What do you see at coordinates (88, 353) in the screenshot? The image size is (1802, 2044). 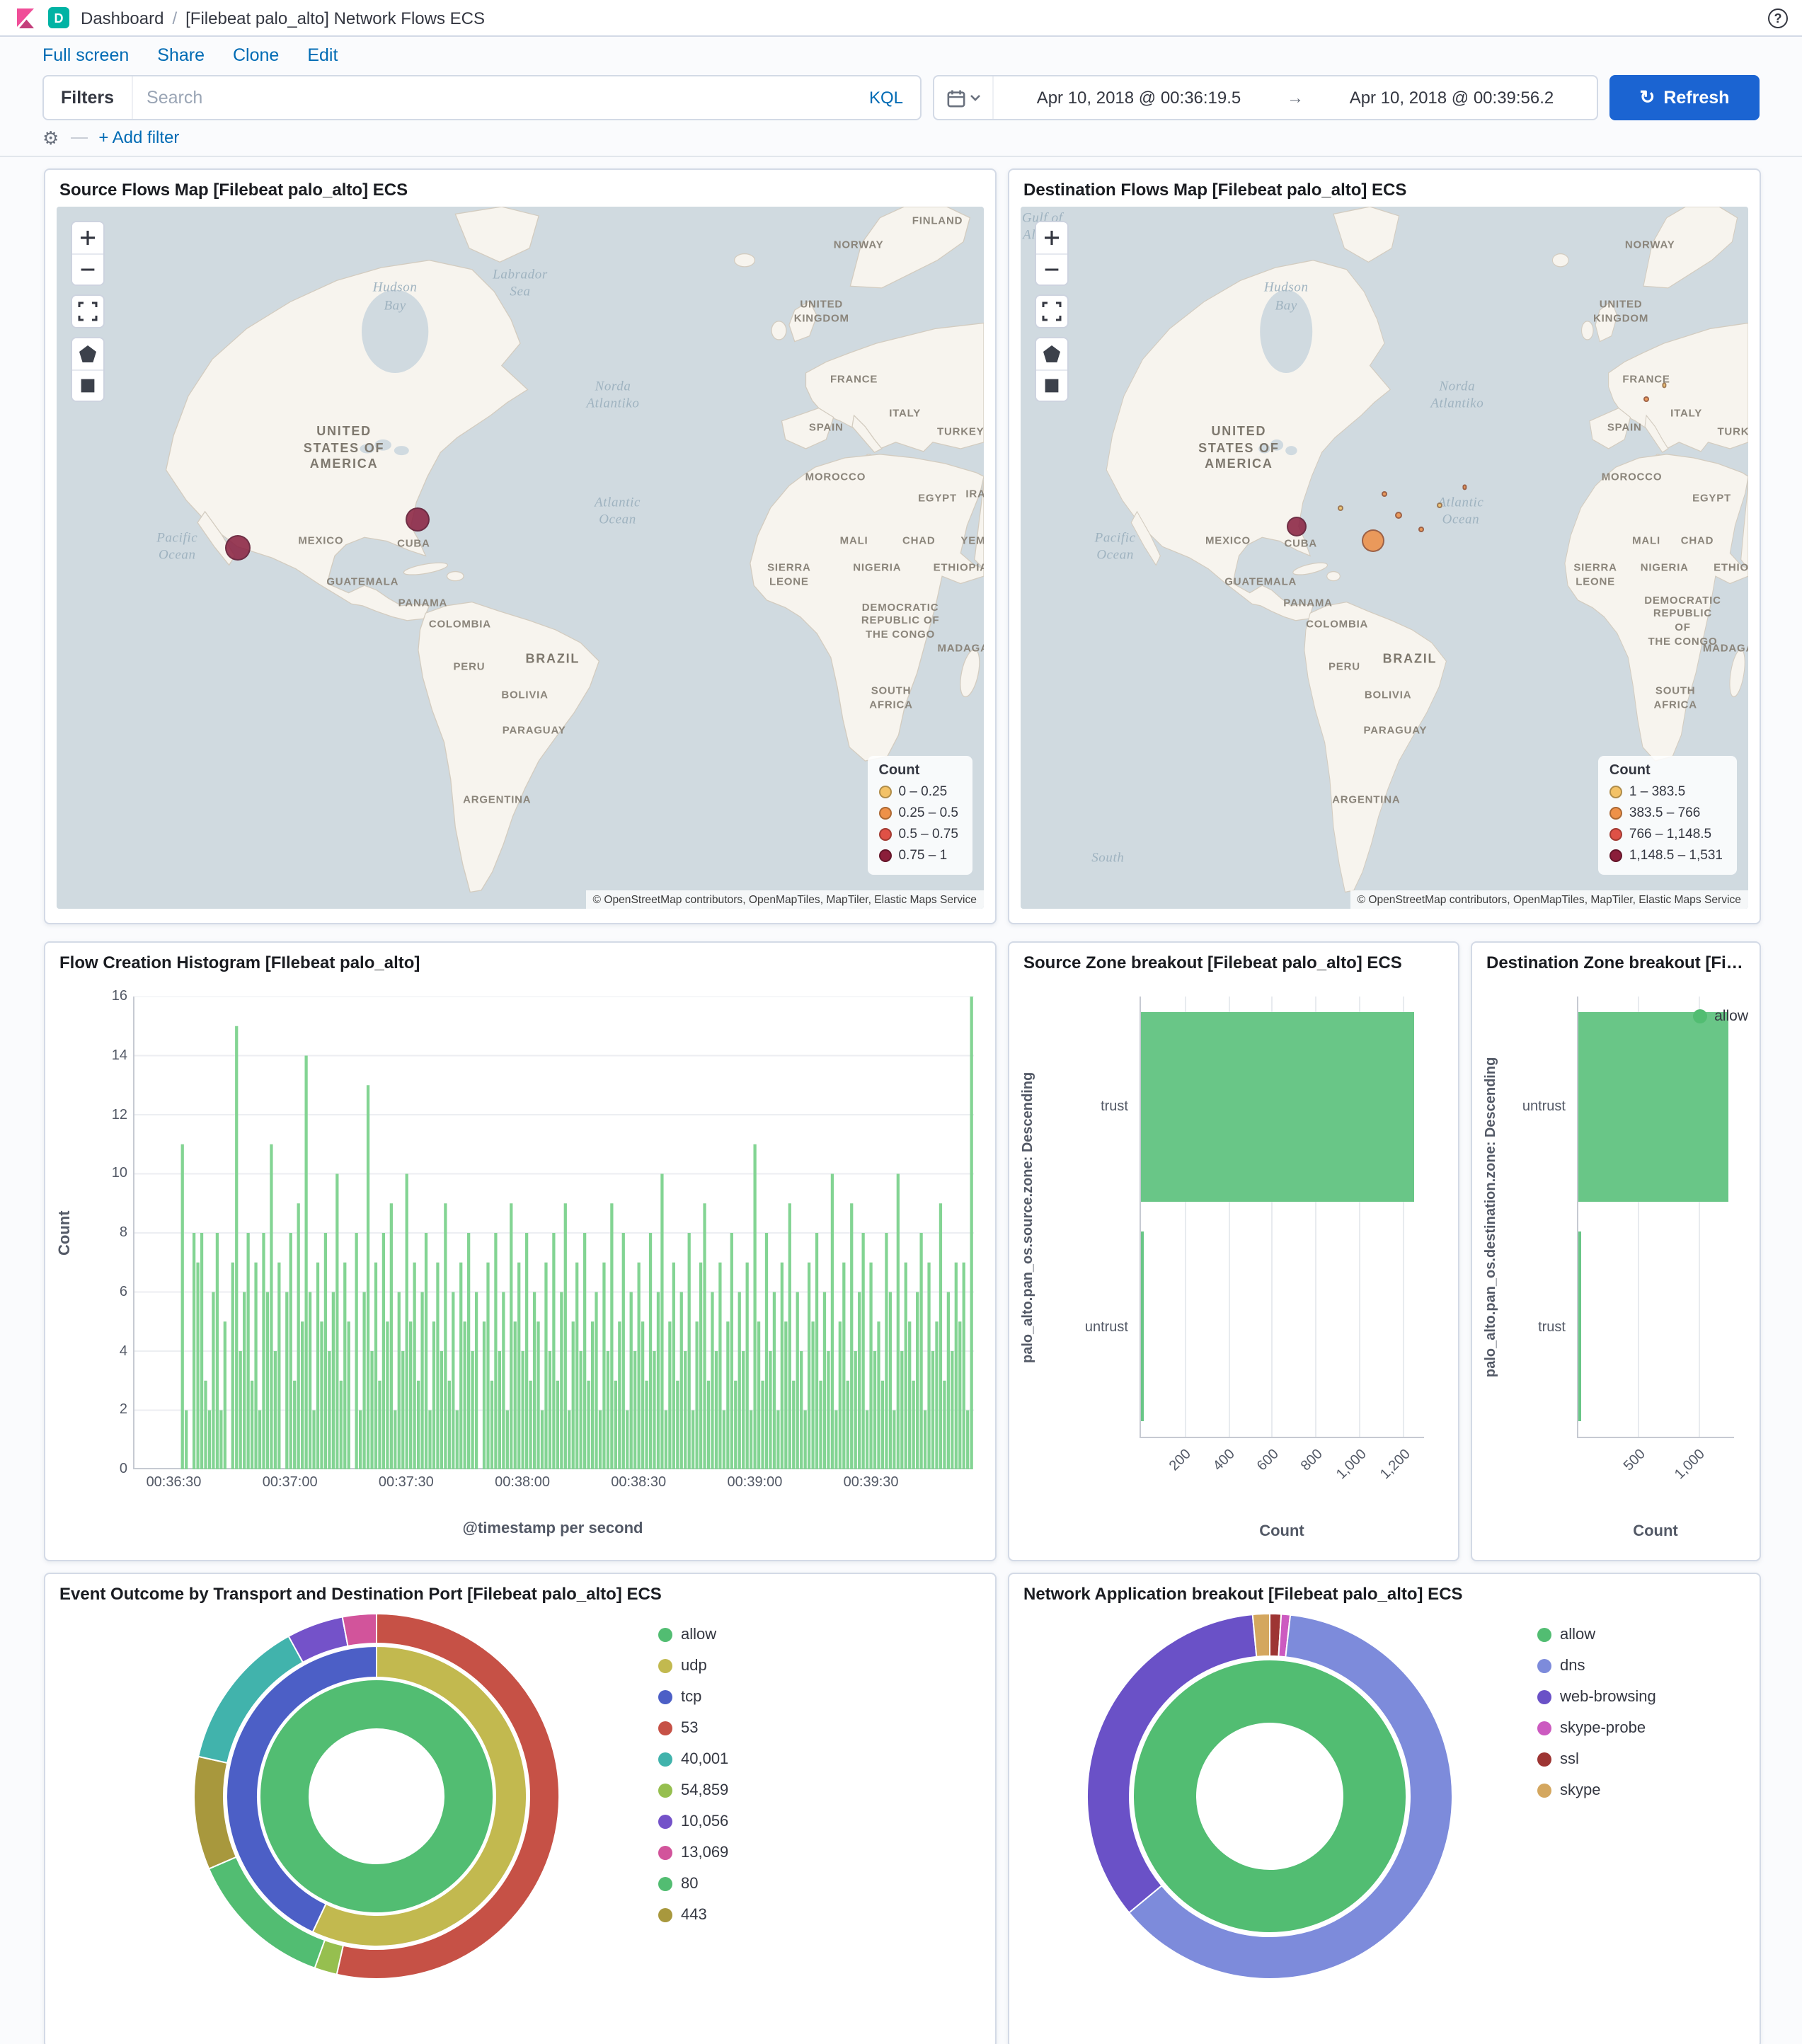 I see `draw-polygon-button` at bounding box center [88, 353].